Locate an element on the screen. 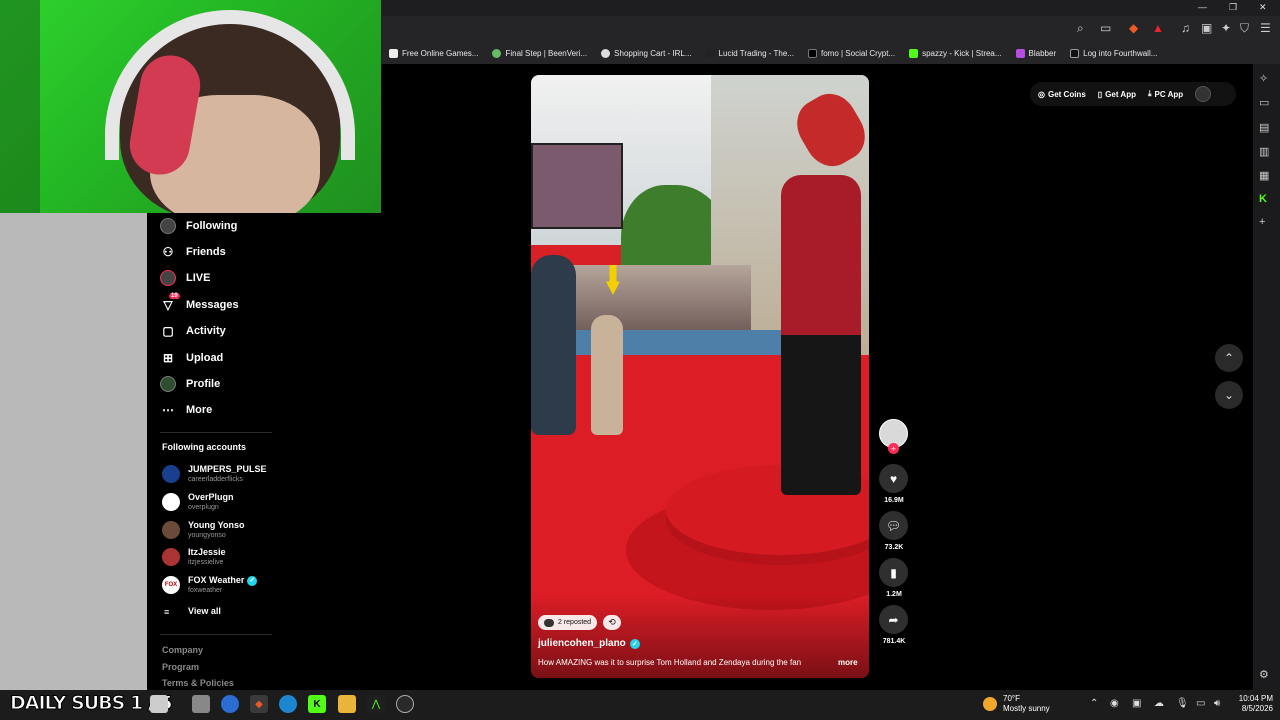 This screenshot has width=1280, height=720. leo-ai-icon: ✦ is located at coordinates (1226, 28).